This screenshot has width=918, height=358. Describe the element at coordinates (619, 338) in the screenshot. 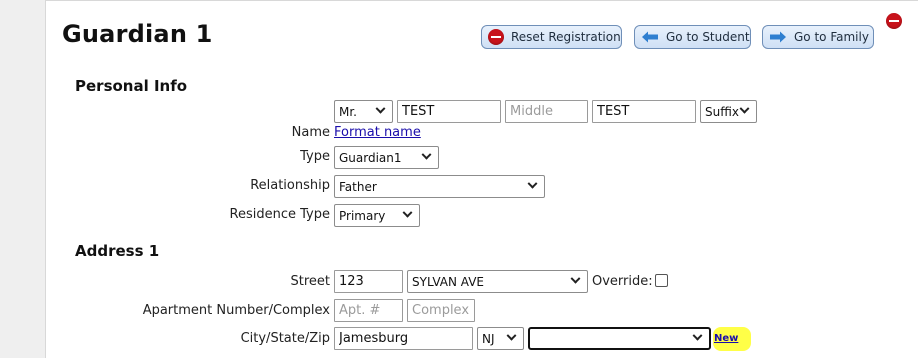

I see `zip-select` at that location.